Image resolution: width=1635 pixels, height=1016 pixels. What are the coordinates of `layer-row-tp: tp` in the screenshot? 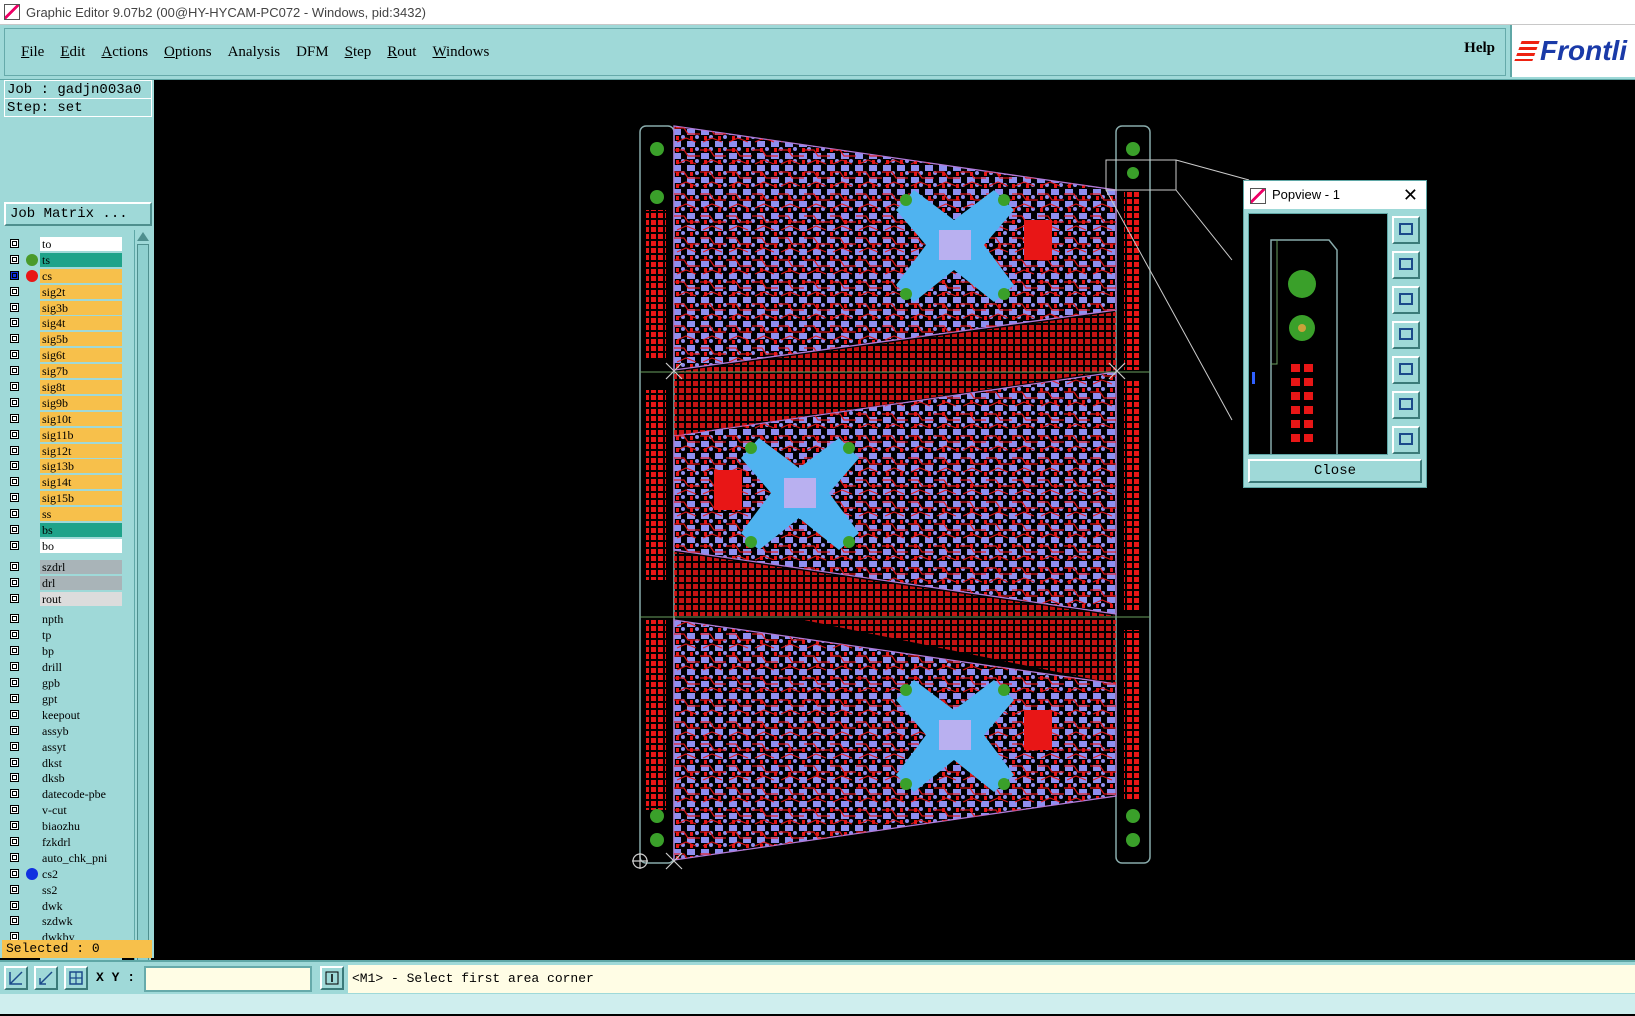 It's located at (64, 635).